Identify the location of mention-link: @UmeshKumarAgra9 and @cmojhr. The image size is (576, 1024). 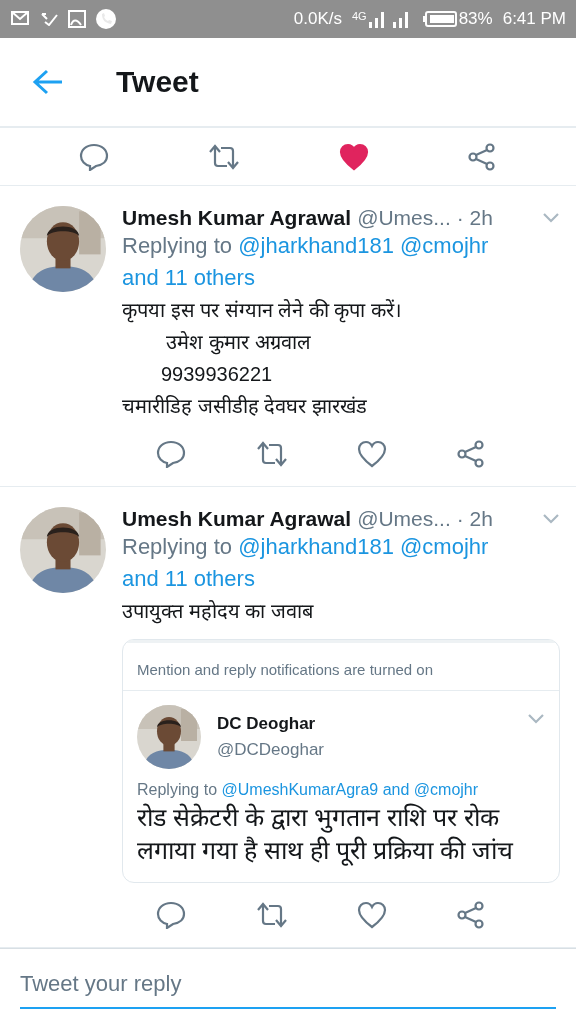
(350, 789).